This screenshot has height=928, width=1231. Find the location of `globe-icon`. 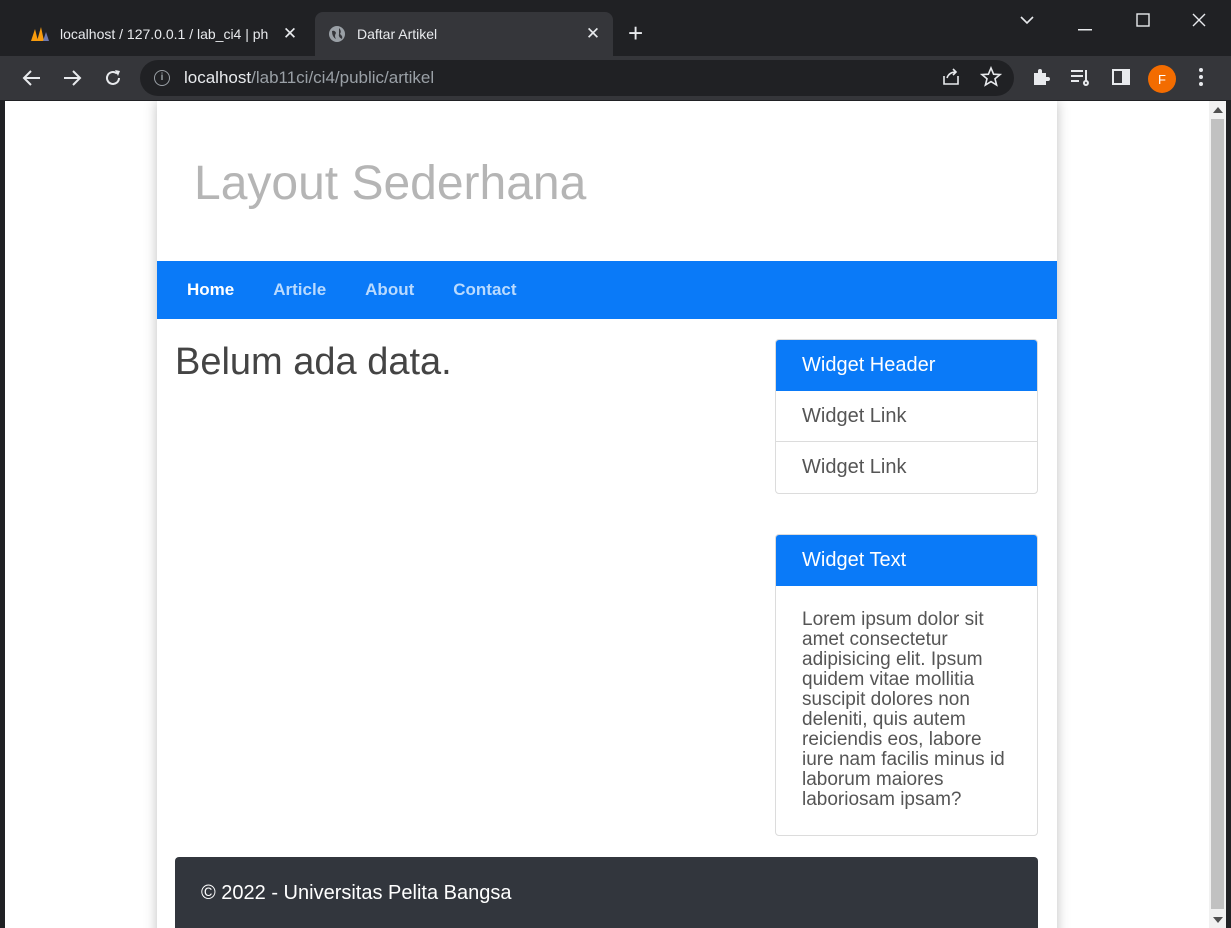

globe-icon is located at coordinates (337, 34).